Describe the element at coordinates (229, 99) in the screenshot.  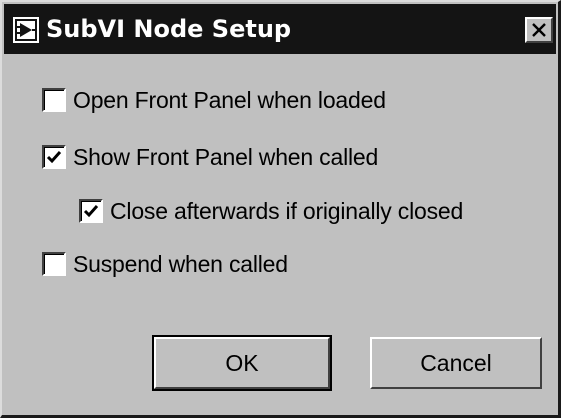
I see `option-label: Open Front Panel when loaded` at that location.